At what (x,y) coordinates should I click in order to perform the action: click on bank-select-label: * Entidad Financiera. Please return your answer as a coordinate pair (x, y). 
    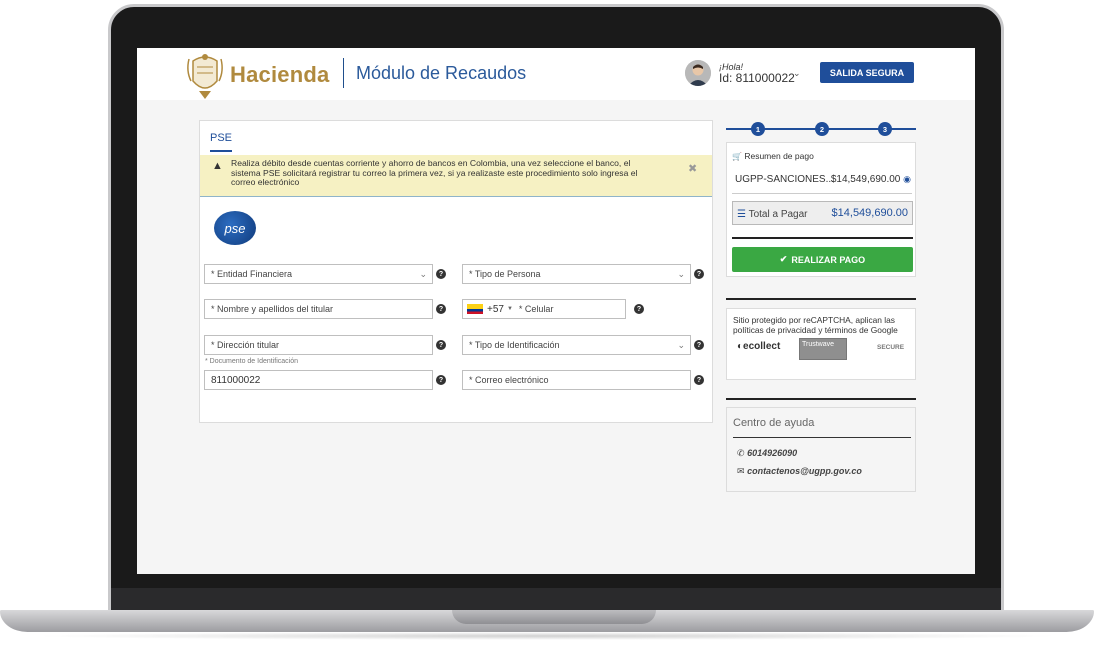
    Looking at the image, I should click on (252, 274).